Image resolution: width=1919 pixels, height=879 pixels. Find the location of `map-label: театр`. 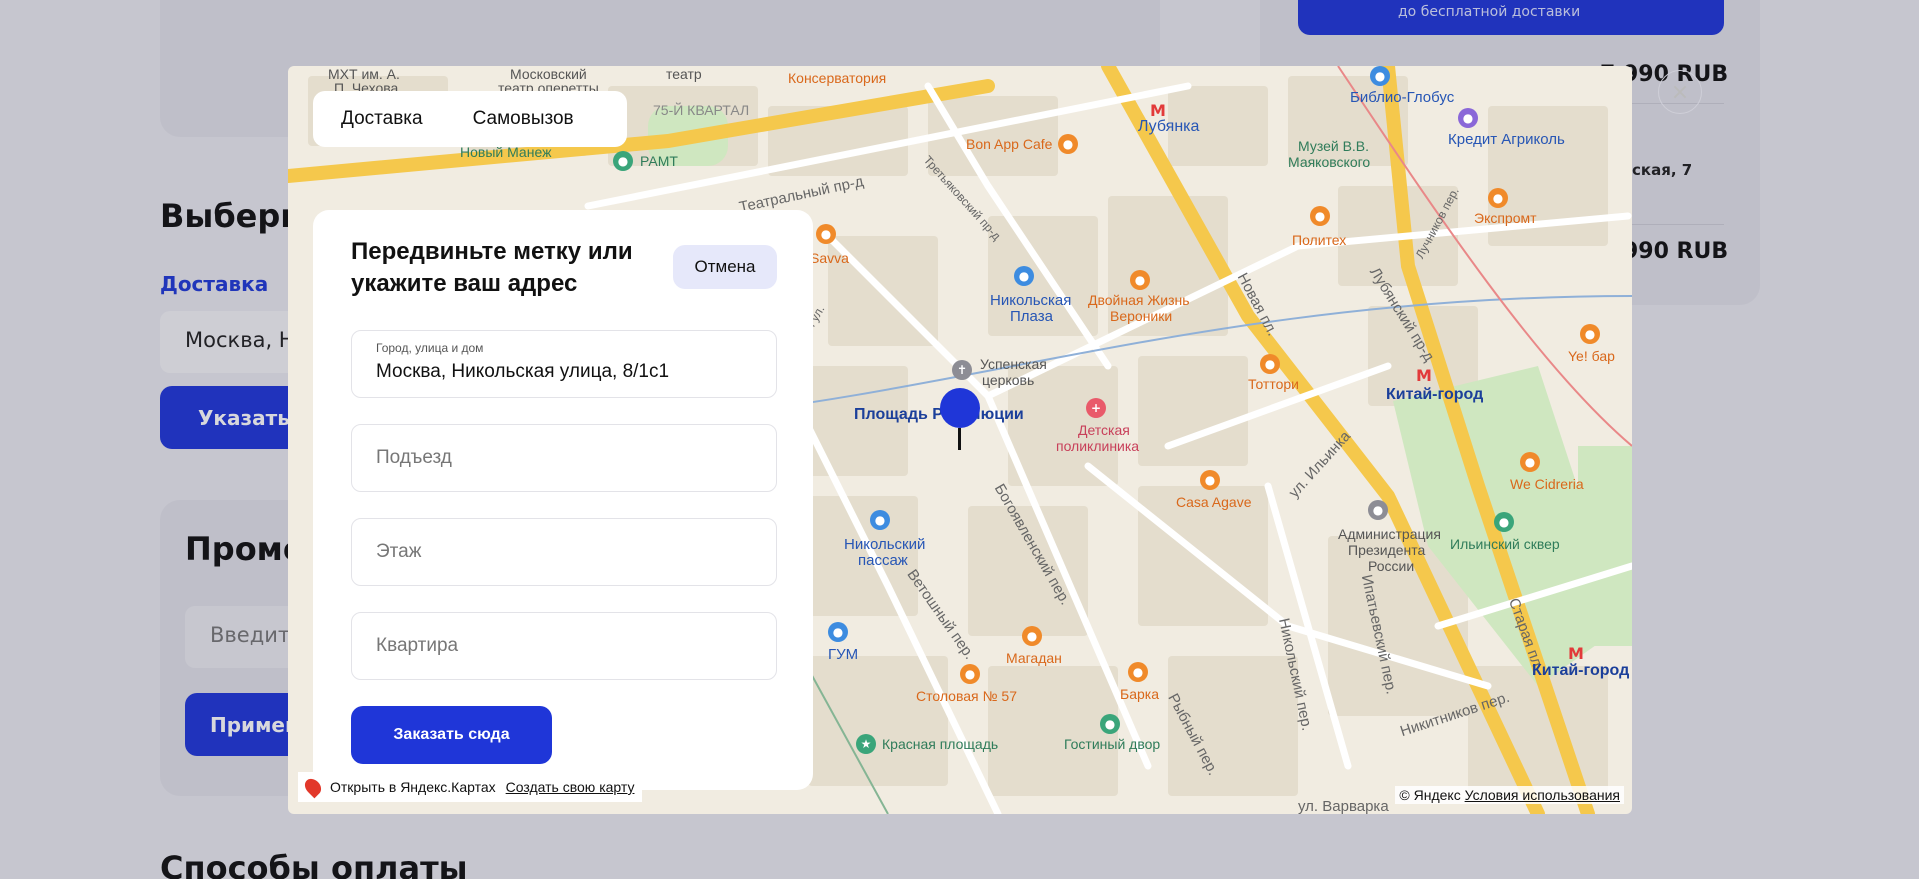

map-label: театр is located at coordinates (684, 74).